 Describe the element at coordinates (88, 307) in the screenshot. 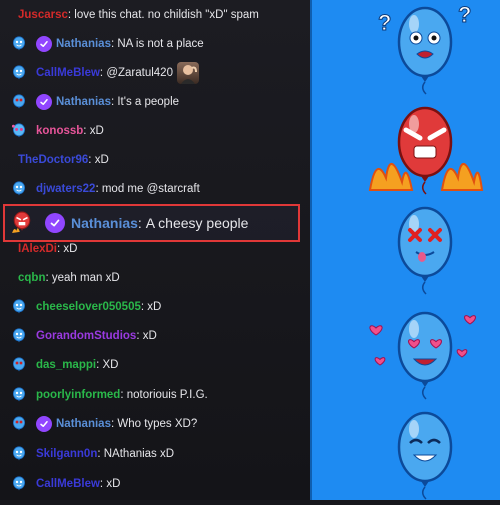

I see `chat-username: cheeselover050505` at that location.